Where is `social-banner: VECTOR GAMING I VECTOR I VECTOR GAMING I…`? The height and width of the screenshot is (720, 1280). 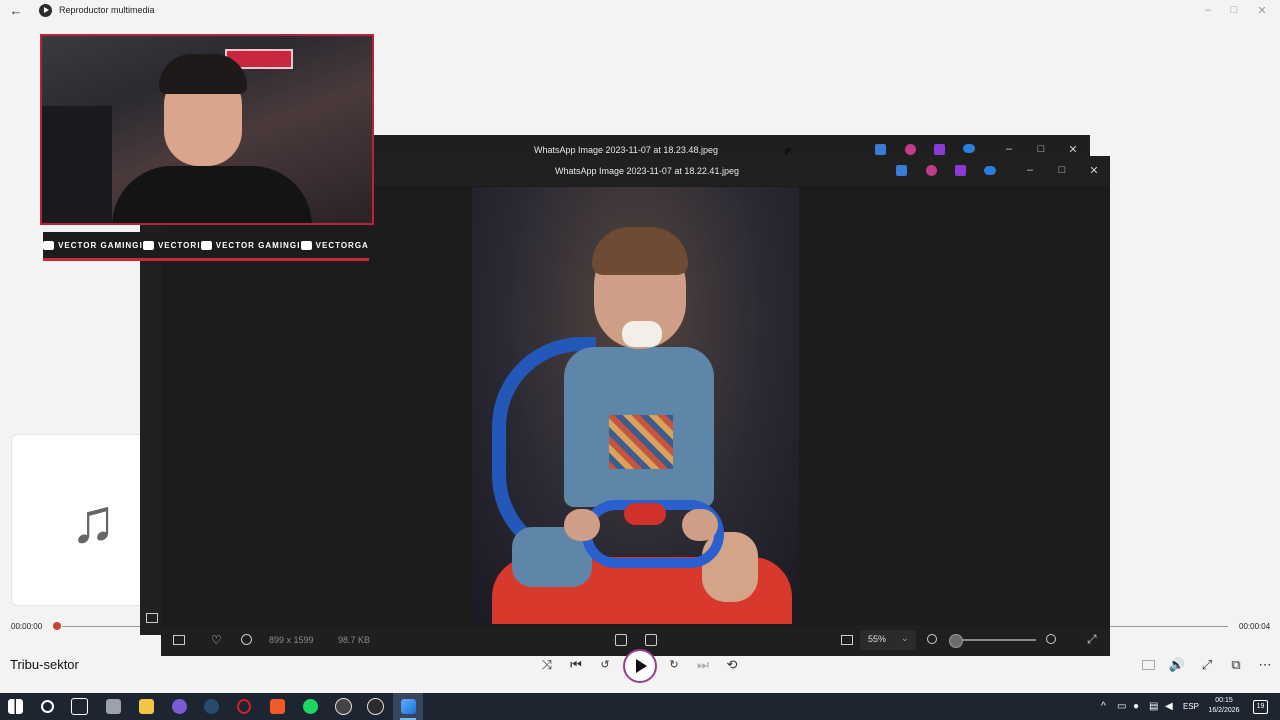
social-banner: VECTOR GAMING I VECTOR I VECTOR GAMING I… is located at coordinates (206, 246).